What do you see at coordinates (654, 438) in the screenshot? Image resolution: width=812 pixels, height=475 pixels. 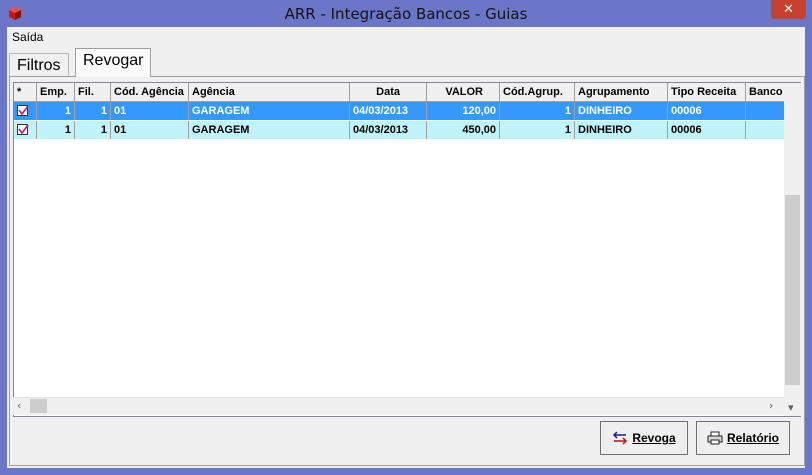 I see `revoga-button-label: Revoga` at bounding box center [654, 438].